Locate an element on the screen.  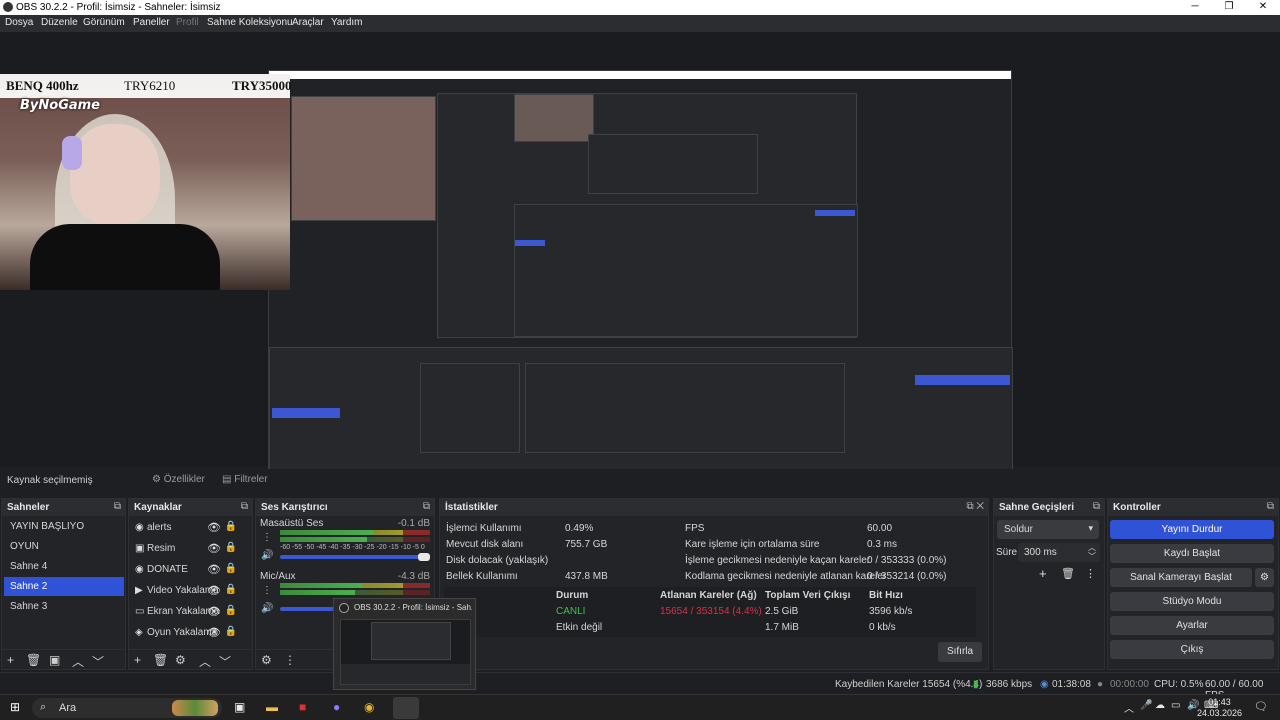
menu-duzenle: Düzenle is located at coordinates (59, 22).